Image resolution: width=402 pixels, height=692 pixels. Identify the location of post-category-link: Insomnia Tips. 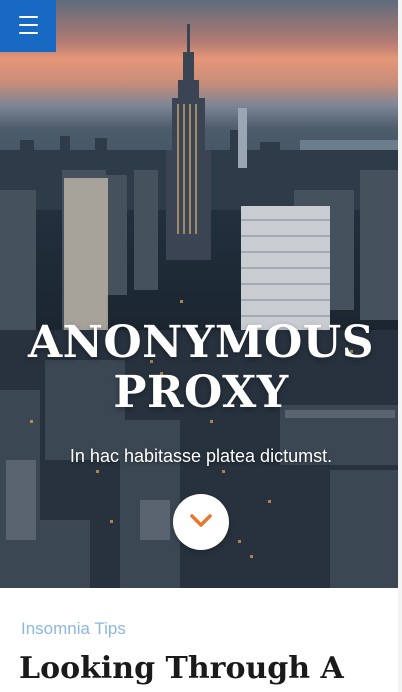
(73, 629).